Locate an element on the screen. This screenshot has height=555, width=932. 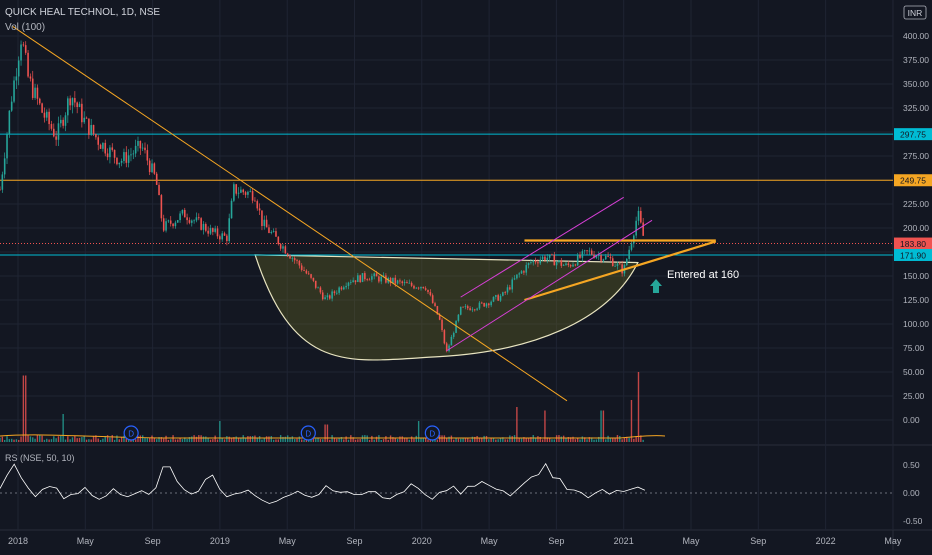
volume-indicator-label: Vol (100) is located at coordinates (25, 27).